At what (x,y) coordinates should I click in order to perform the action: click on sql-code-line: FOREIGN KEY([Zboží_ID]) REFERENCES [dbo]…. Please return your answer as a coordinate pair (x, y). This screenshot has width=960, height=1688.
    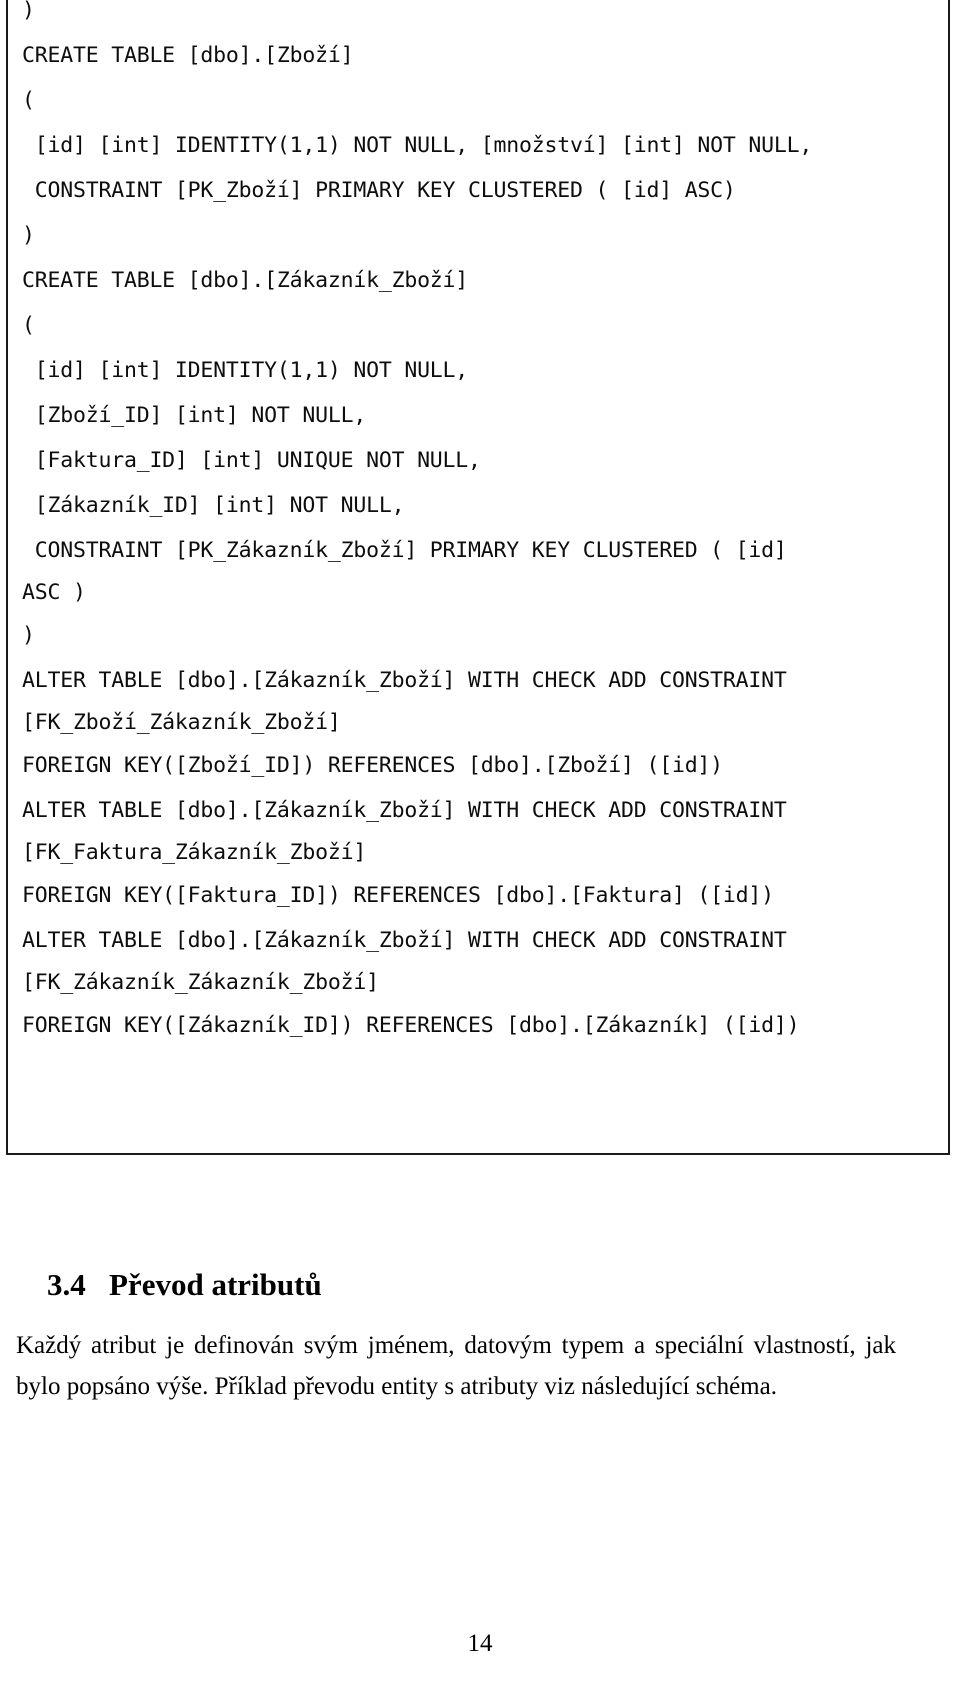
    Looking at the image, I should click on (372, 765).